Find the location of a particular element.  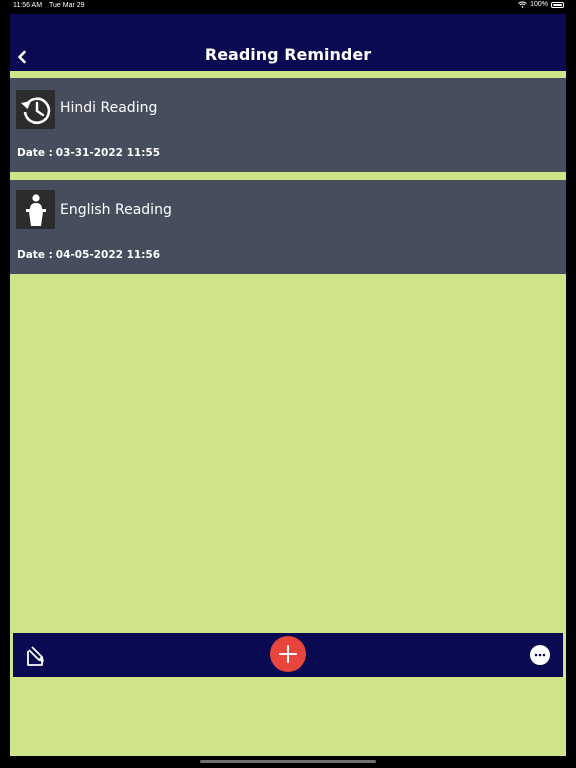

status-right: 100% is located at coordinates (541, 4).